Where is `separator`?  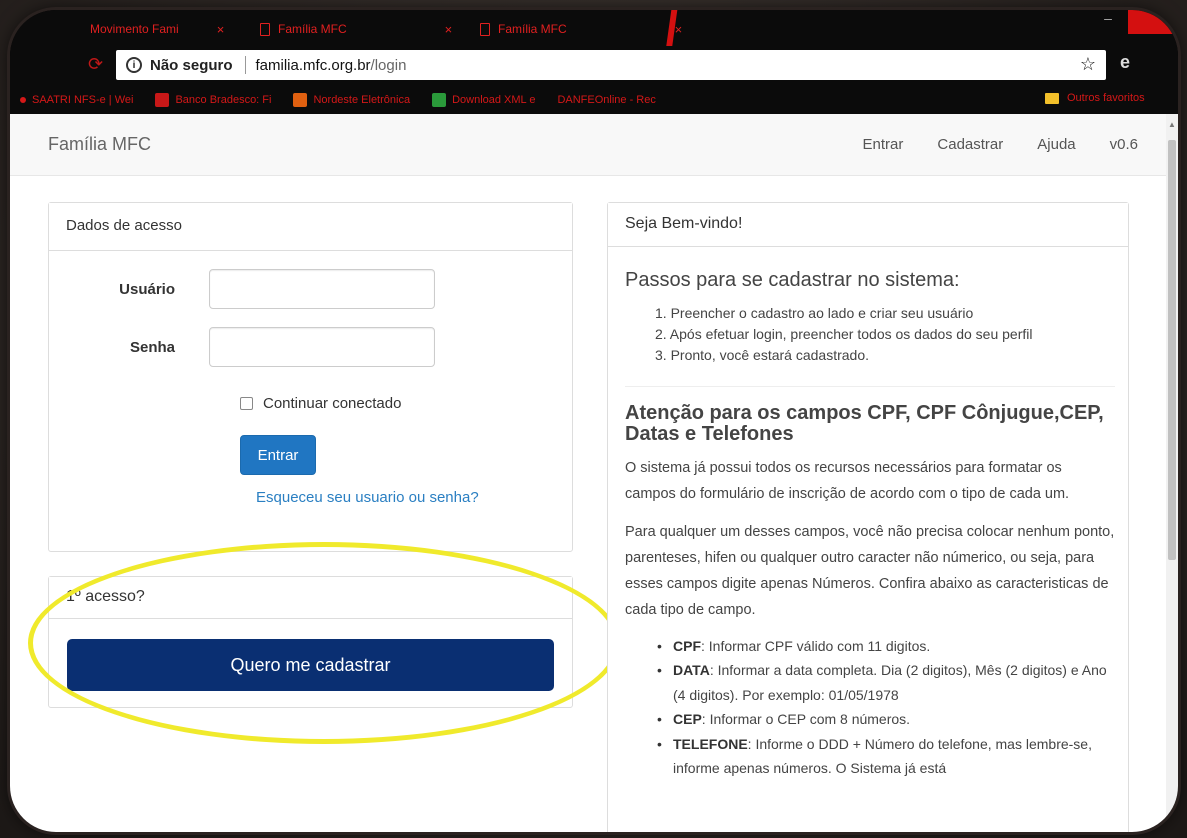 separator is located at coordinates (245, 65).